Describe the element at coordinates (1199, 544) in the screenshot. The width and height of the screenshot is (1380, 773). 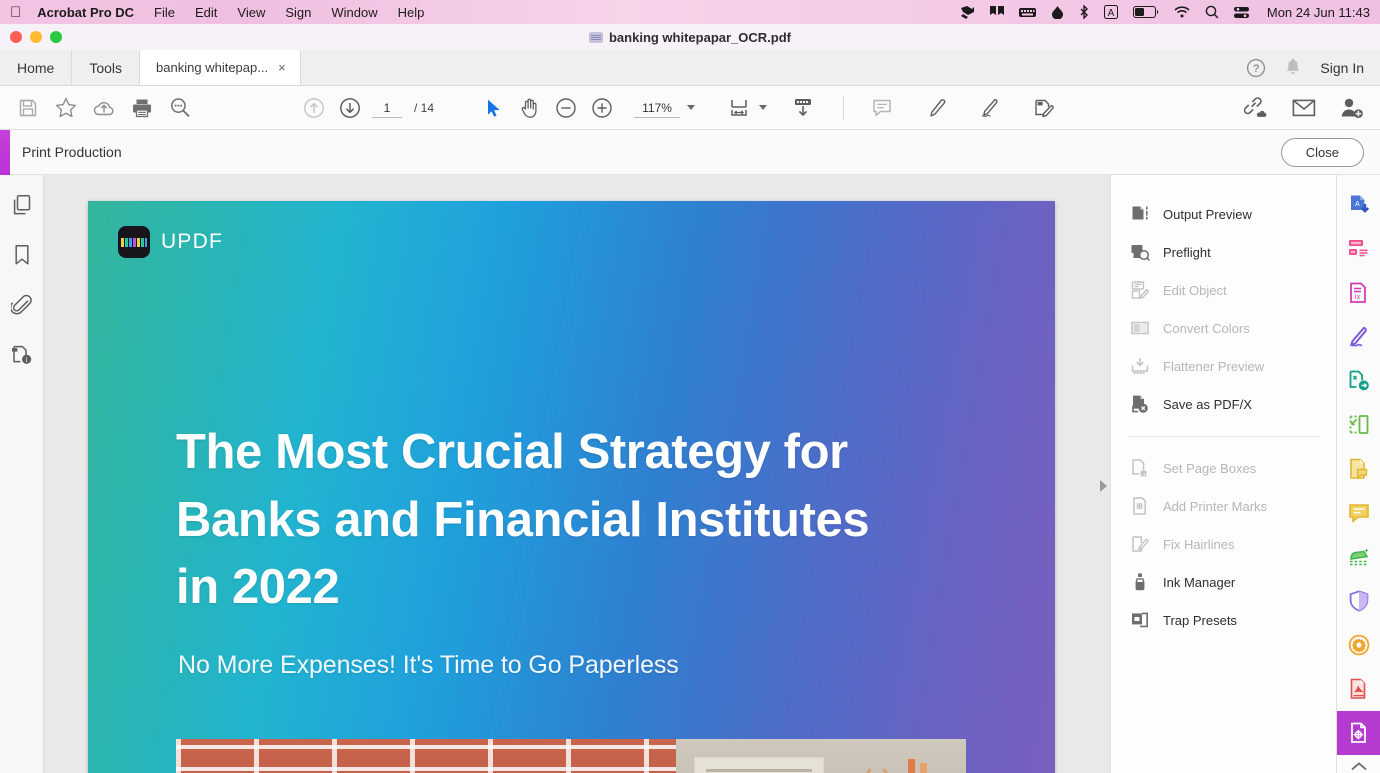
I see `panel-item-label: Fix Hairlines` at that location.